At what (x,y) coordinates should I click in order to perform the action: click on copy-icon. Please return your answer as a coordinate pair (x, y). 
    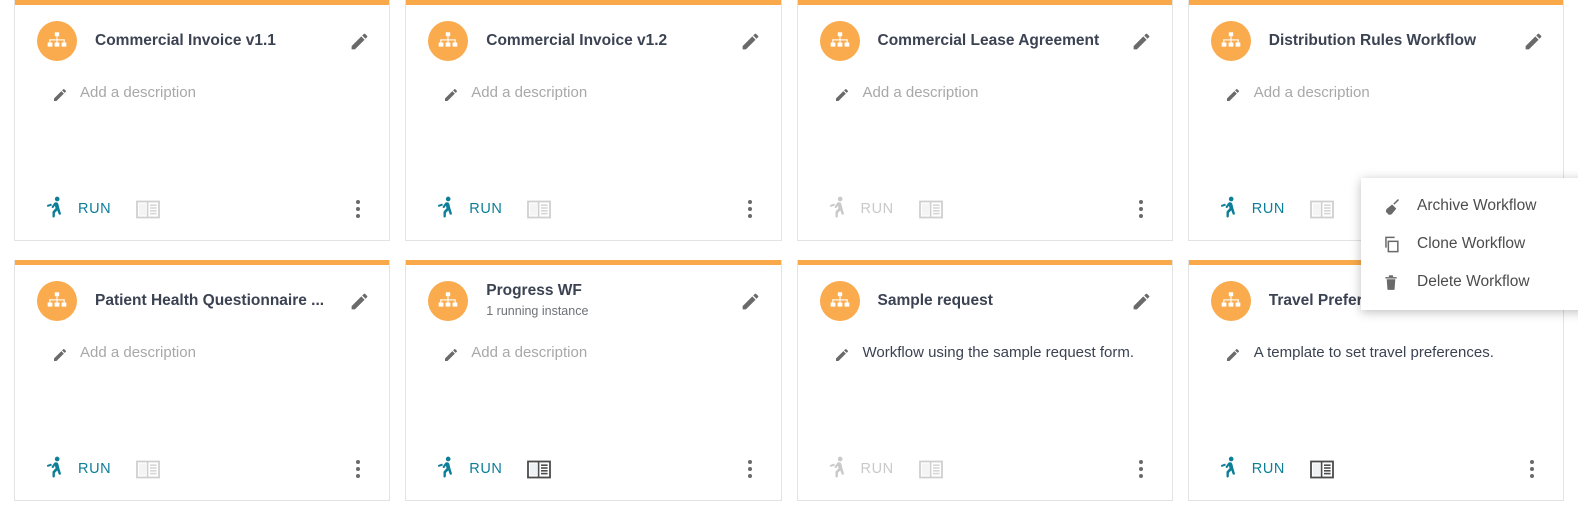
    Looking at the image, I should click on (1391, 244).